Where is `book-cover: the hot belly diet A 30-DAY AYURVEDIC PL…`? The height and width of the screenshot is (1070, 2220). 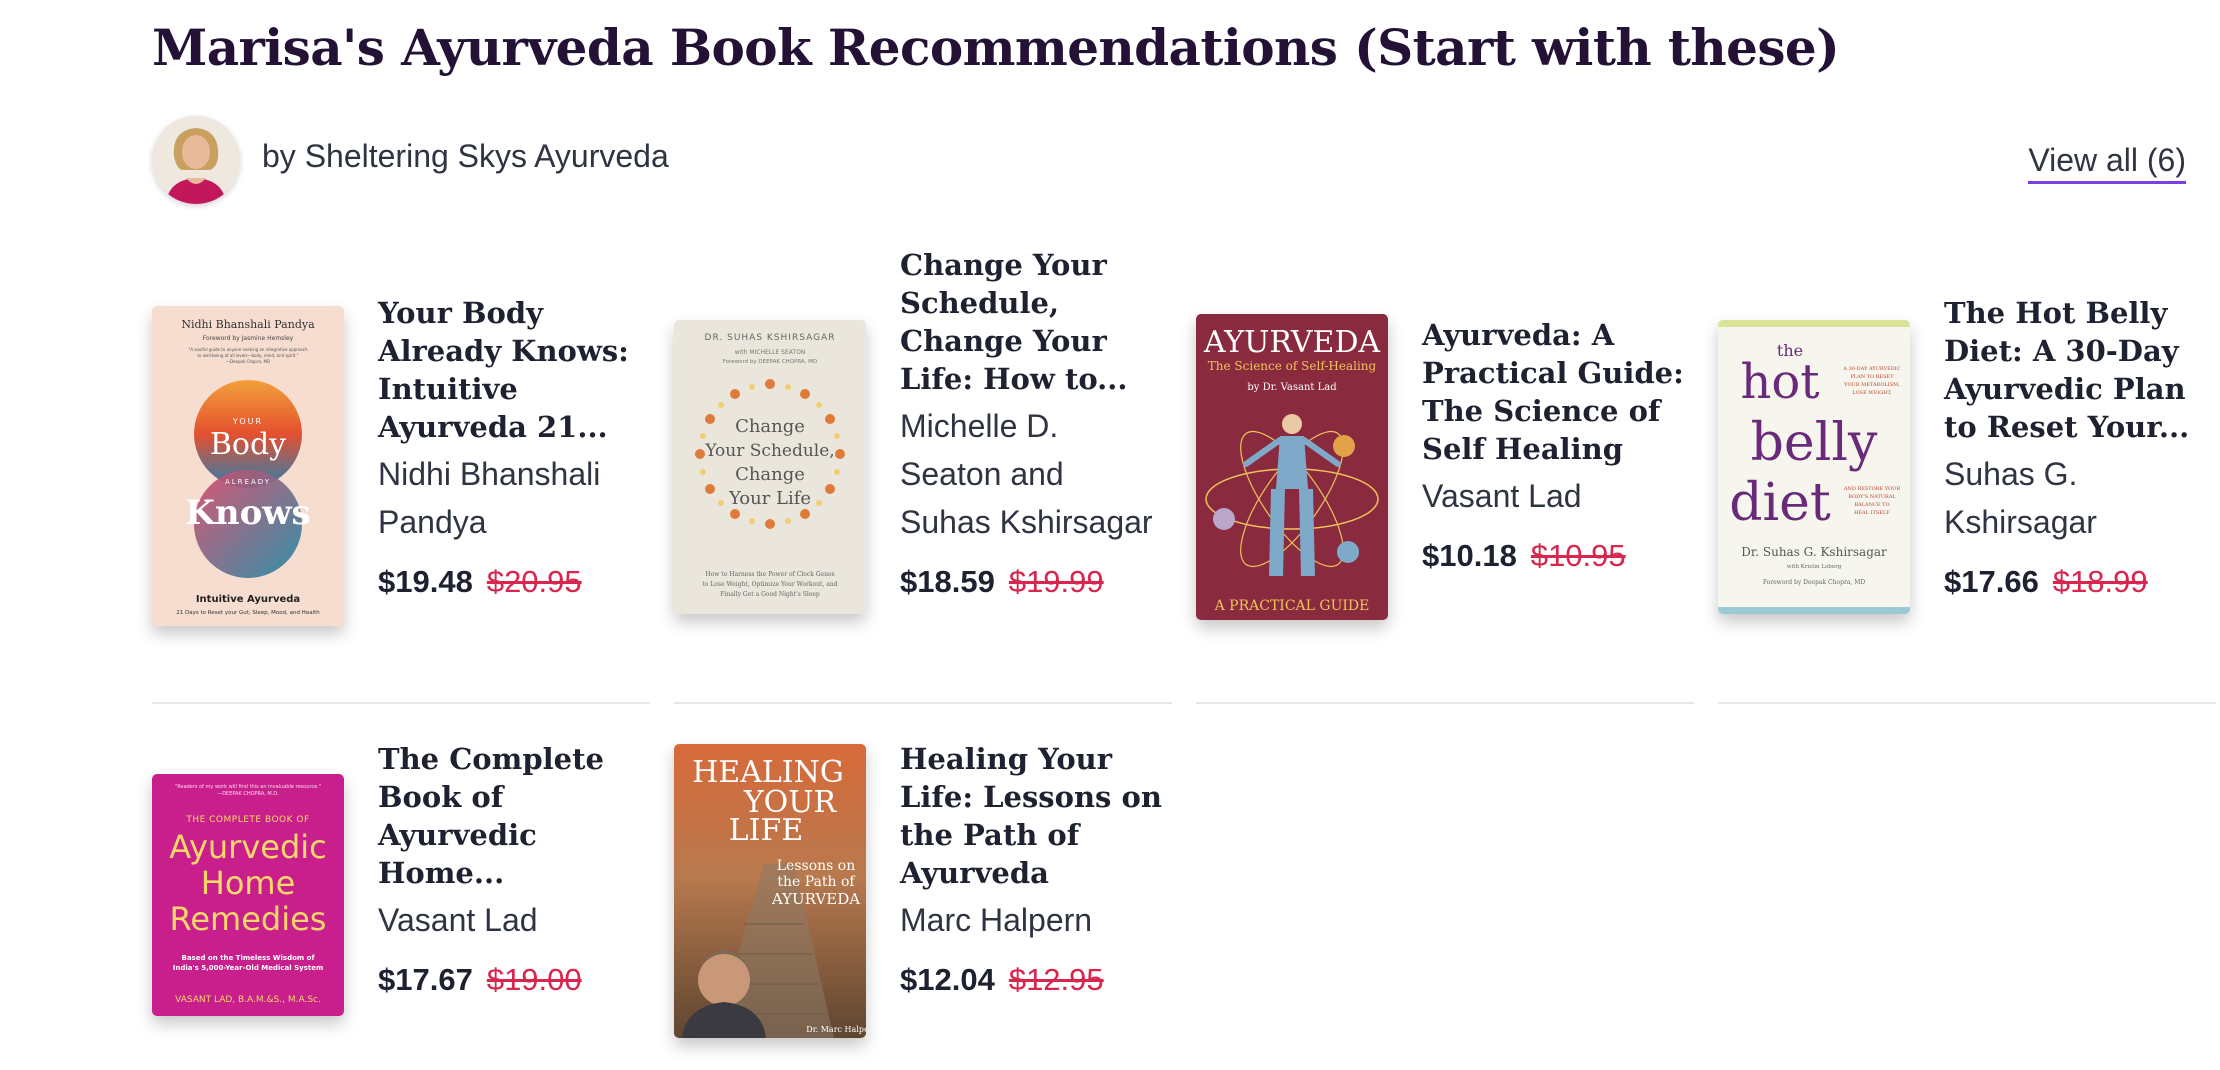
book-cover: the hot belly diet A 30-DAY AYURVEDIC PL… is located at coordinates (1814, 467).